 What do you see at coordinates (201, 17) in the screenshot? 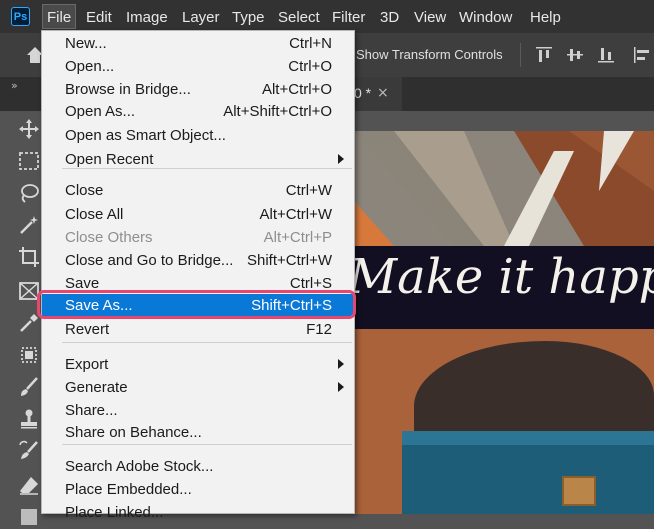
I see `menu-layer: Layer` at bounding box center [201, 17].